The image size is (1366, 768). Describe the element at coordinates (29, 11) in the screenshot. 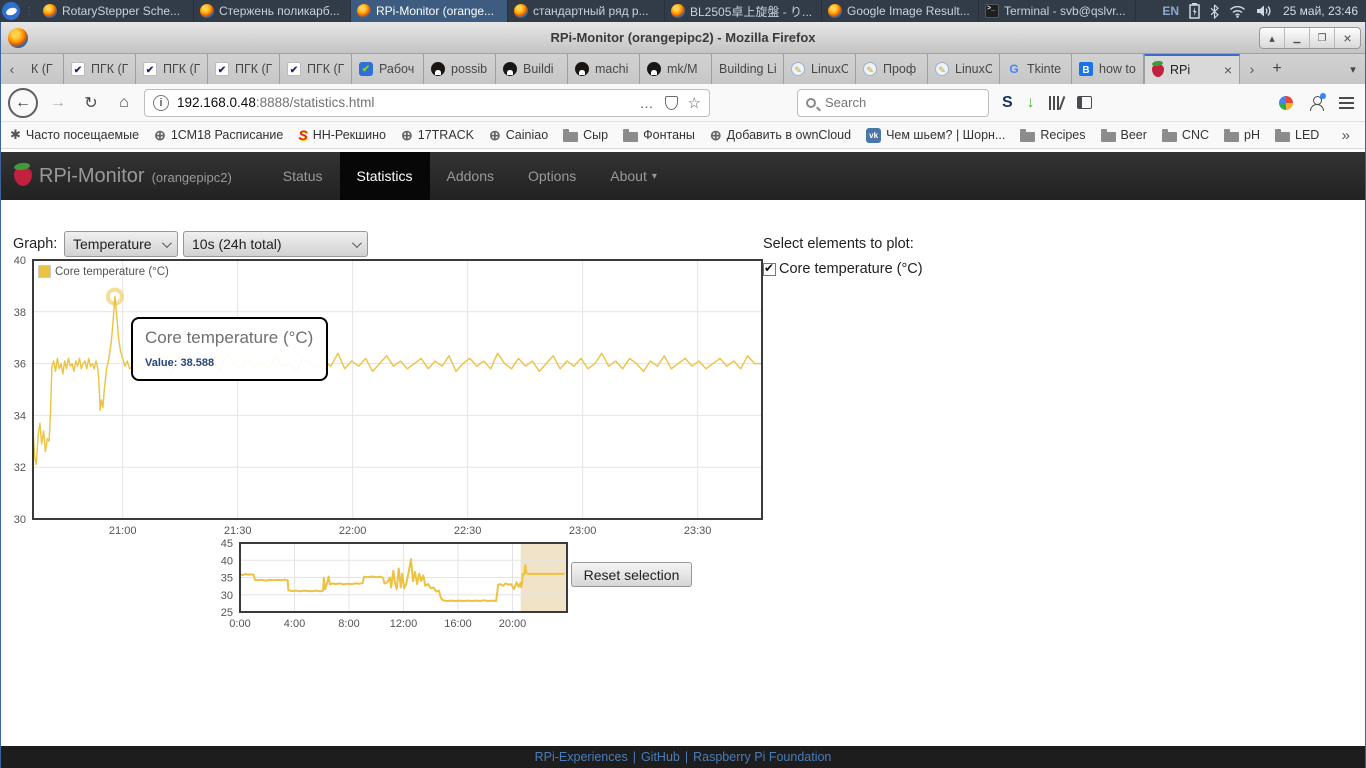

I see `taskbar-grip: ⋮` at that location.